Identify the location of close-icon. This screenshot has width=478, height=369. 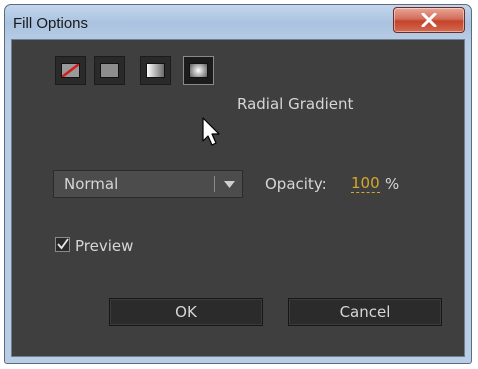
(429, 20).